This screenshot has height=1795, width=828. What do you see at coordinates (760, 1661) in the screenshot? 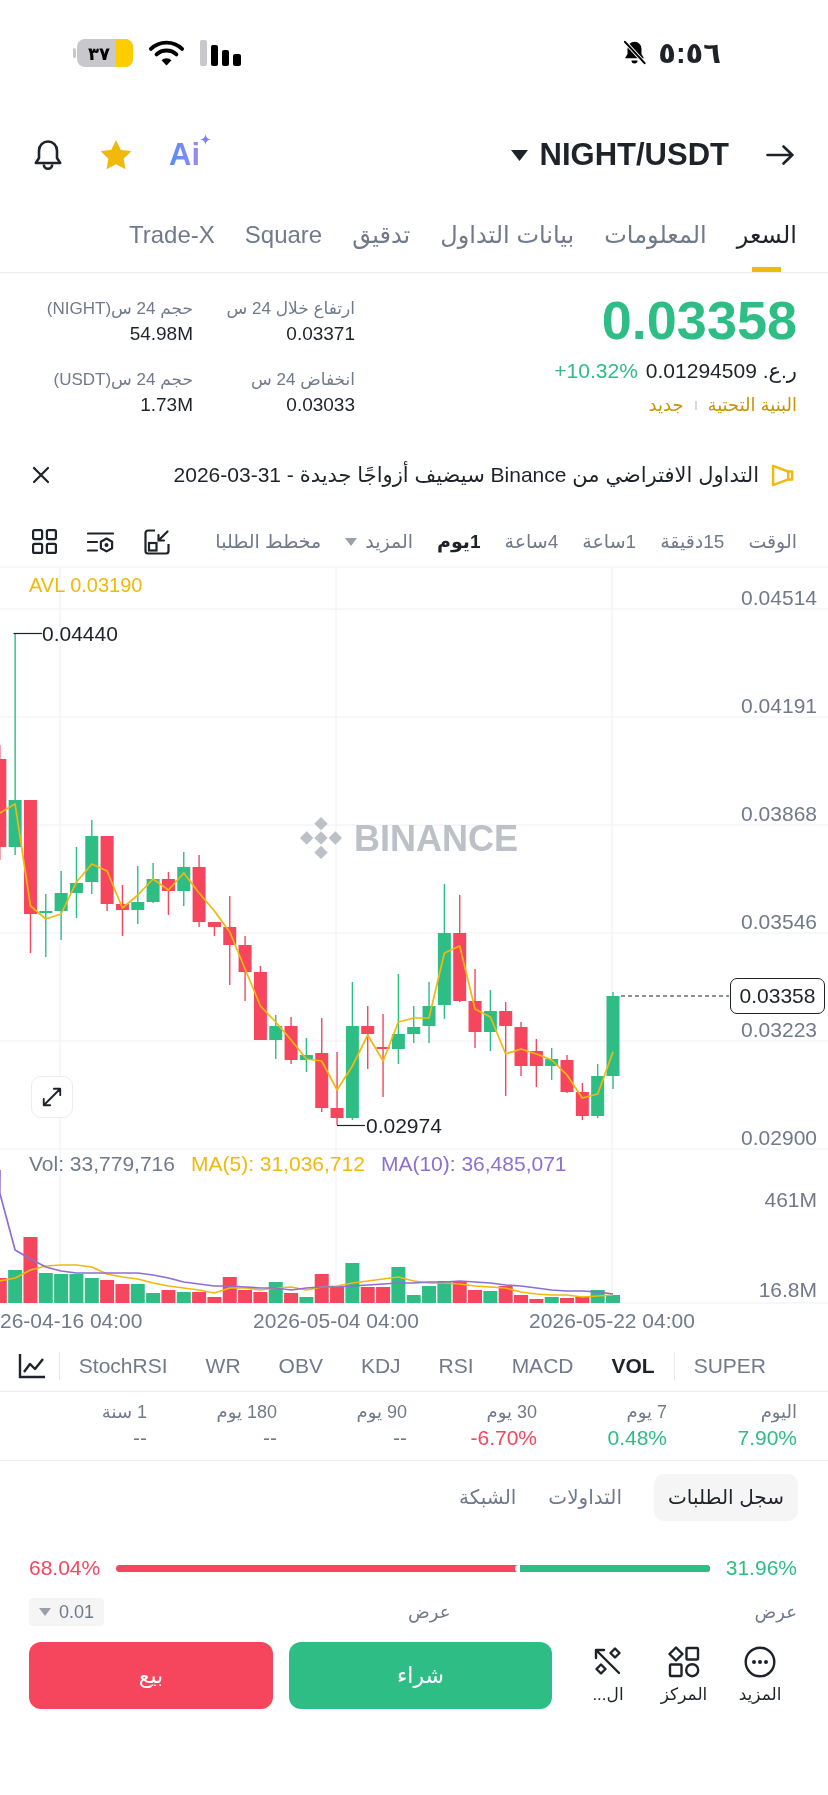
I see `dots-circle-icon` at bounding box center [760, 1661].